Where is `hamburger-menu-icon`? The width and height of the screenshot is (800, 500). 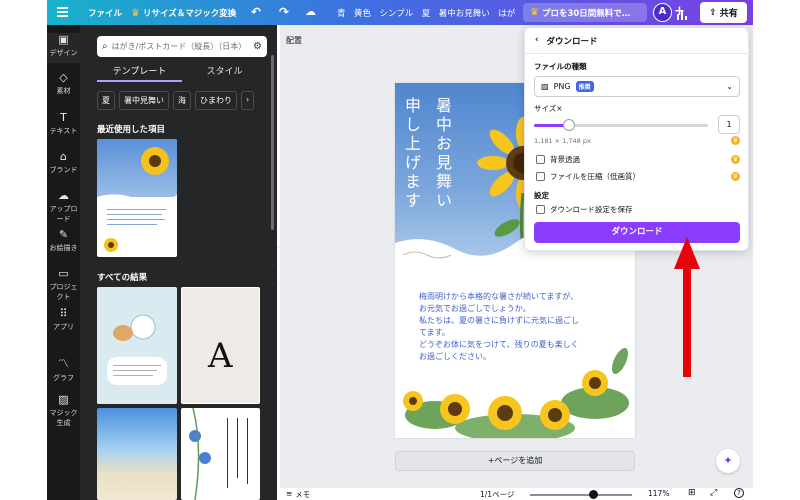
hamburger-menu-icon is located at coordinates (62, 12).